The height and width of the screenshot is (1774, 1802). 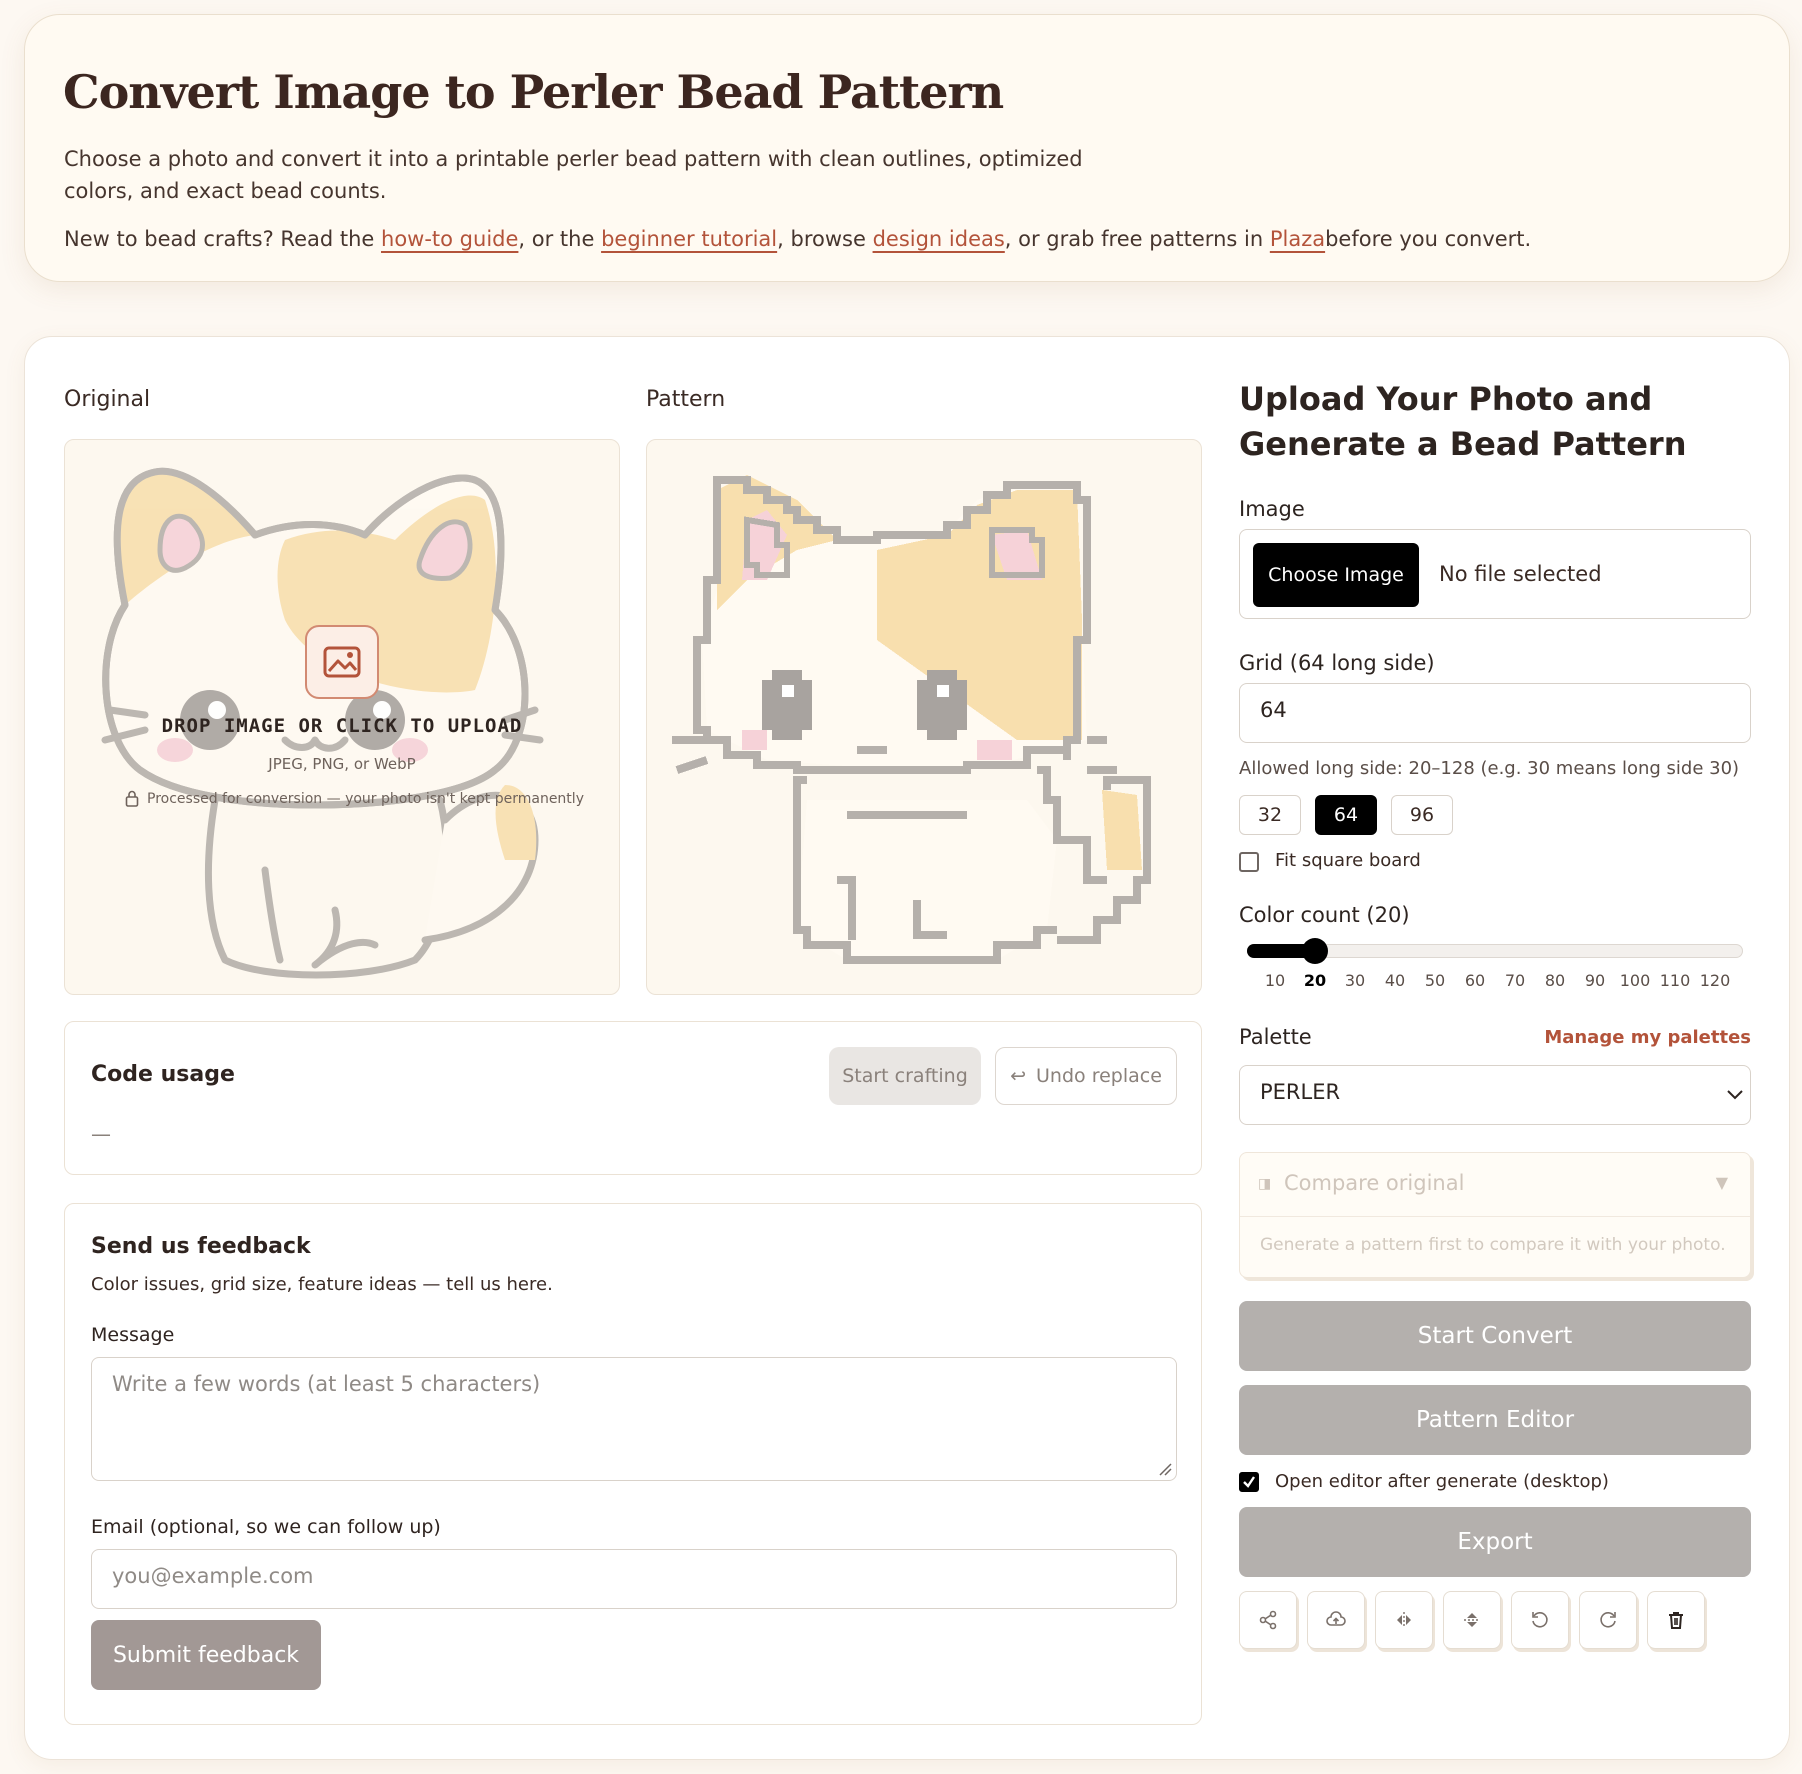 What do you see at coordinates (1555, 980) in the screenshot?
I see `color-tick-label: 80` at bounding box center [1555, 980].